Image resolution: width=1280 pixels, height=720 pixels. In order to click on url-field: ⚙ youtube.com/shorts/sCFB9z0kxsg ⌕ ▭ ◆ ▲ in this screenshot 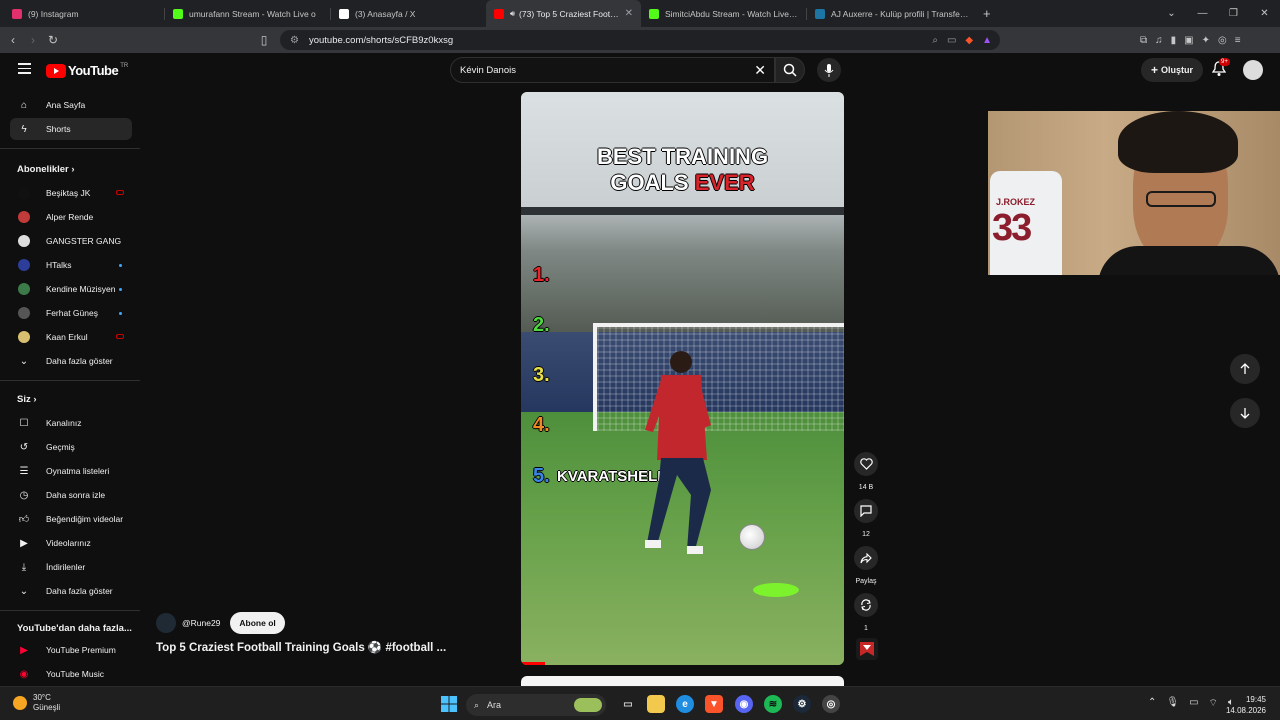, I will do `click(640, 40)`.